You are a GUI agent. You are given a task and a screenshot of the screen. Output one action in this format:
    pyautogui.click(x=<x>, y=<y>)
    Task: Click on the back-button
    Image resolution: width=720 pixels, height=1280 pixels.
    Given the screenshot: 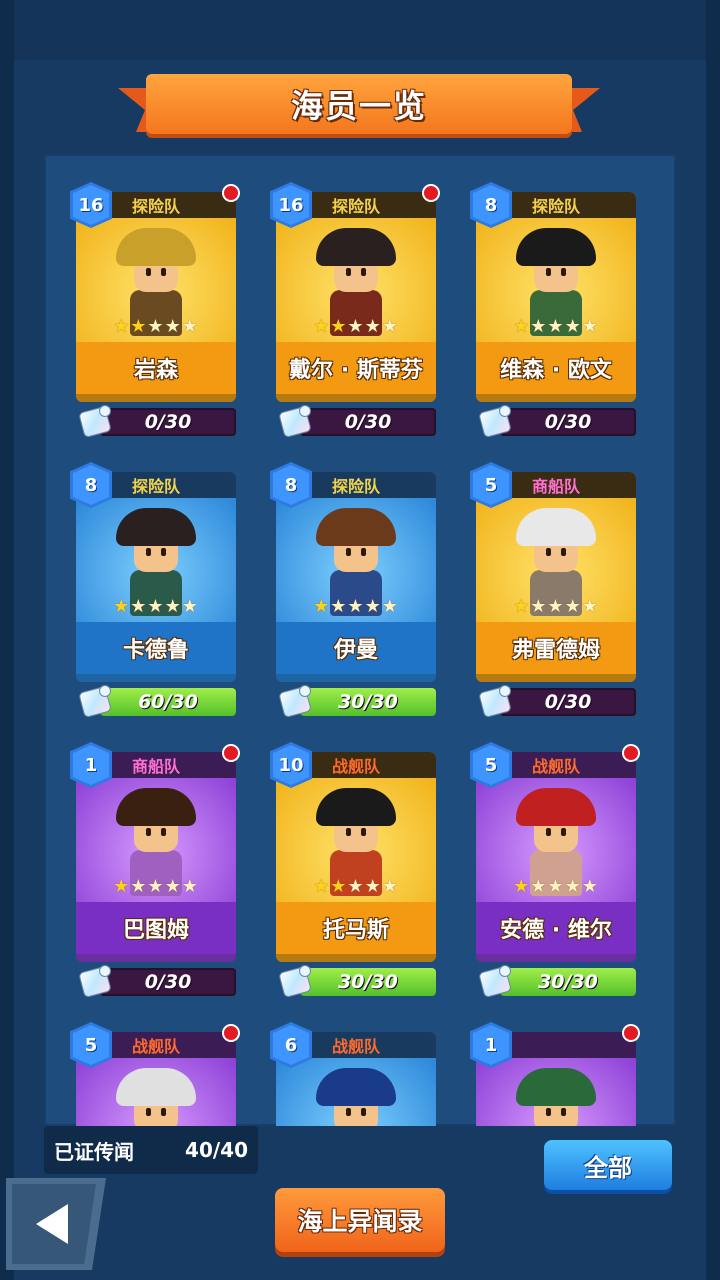 What is the action you would take?
    pyautogui.click(x=56, y=1224)
    